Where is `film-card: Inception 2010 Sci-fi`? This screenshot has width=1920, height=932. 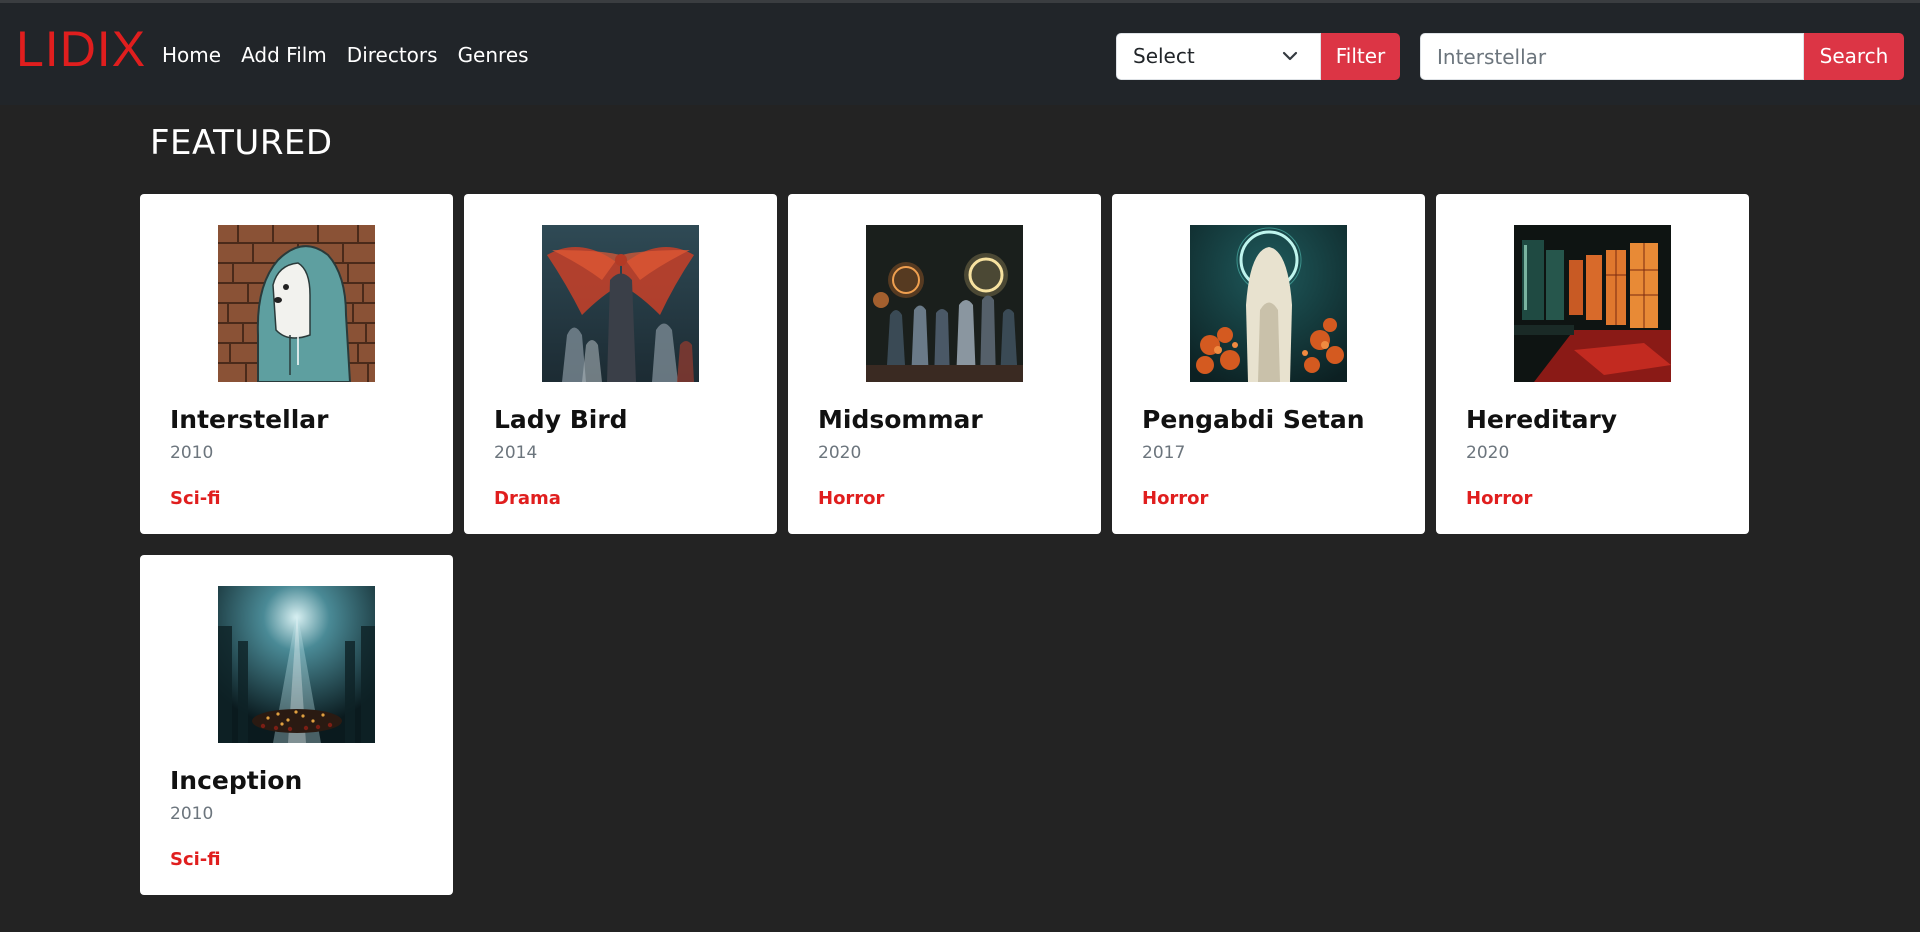
film-card: Inception 2010 Sci-fi is located at coordinates (296, 725).